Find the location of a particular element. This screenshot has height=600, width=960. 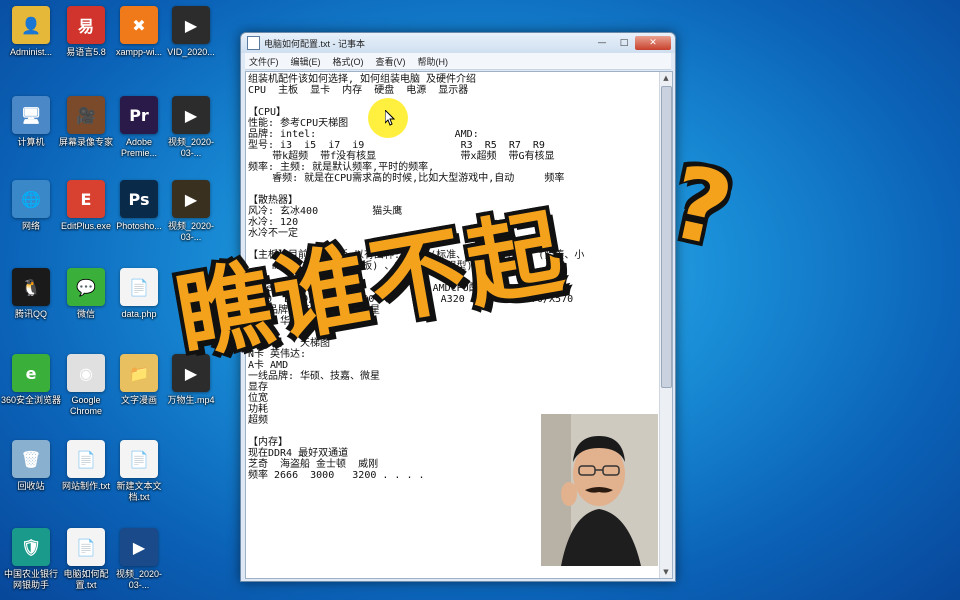

desktop-icon-image: 易 is located at coordinates (86, 25).